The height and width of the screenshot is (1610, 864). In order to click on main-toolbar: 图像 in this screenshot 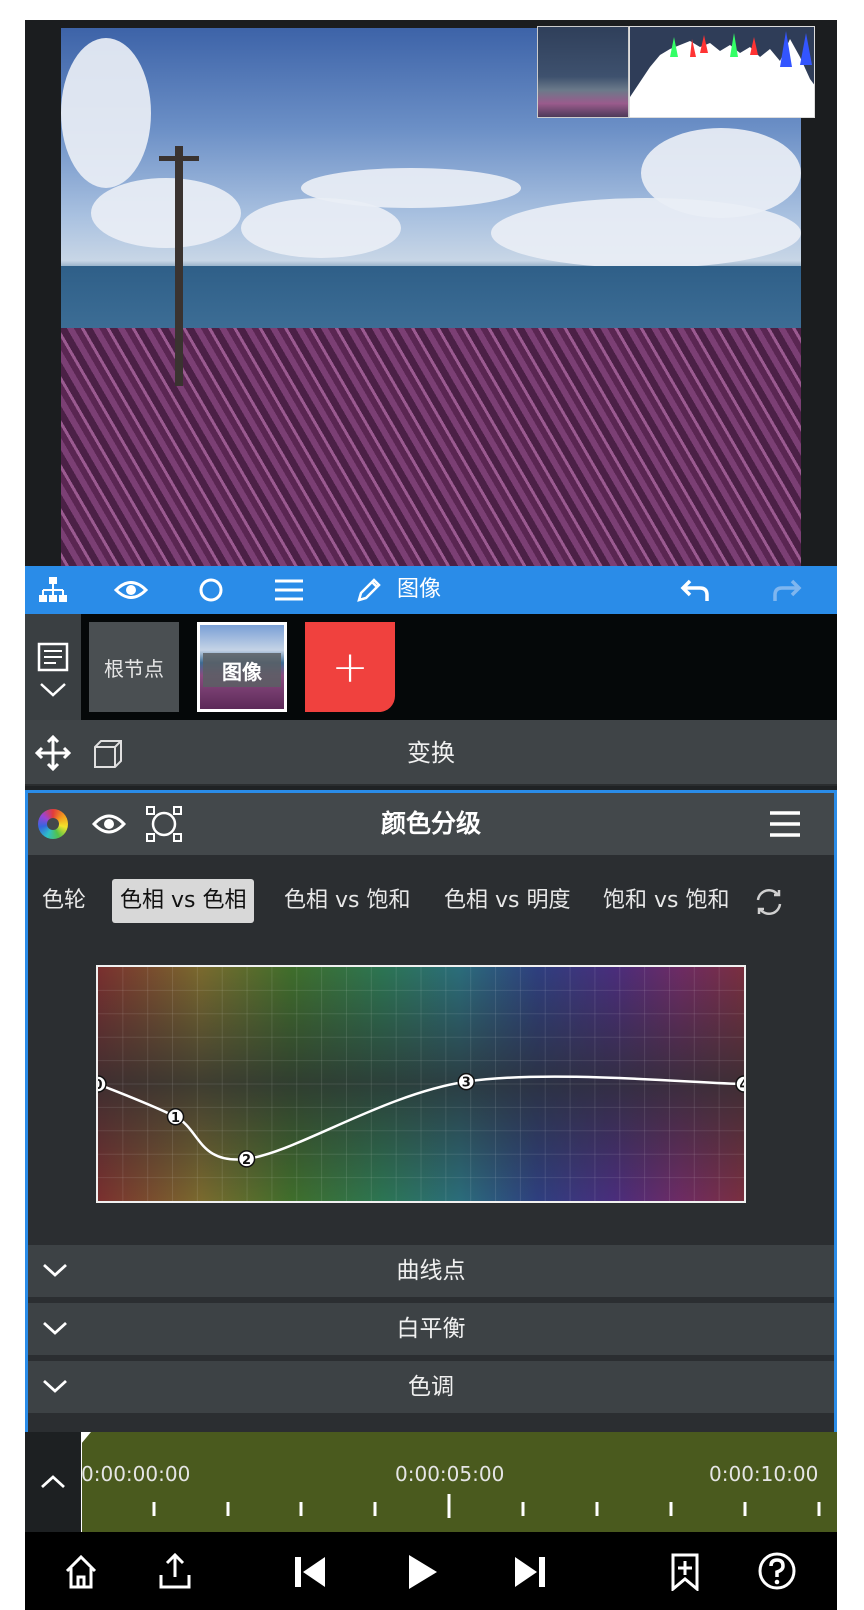, I will do `click(431, 590)`.